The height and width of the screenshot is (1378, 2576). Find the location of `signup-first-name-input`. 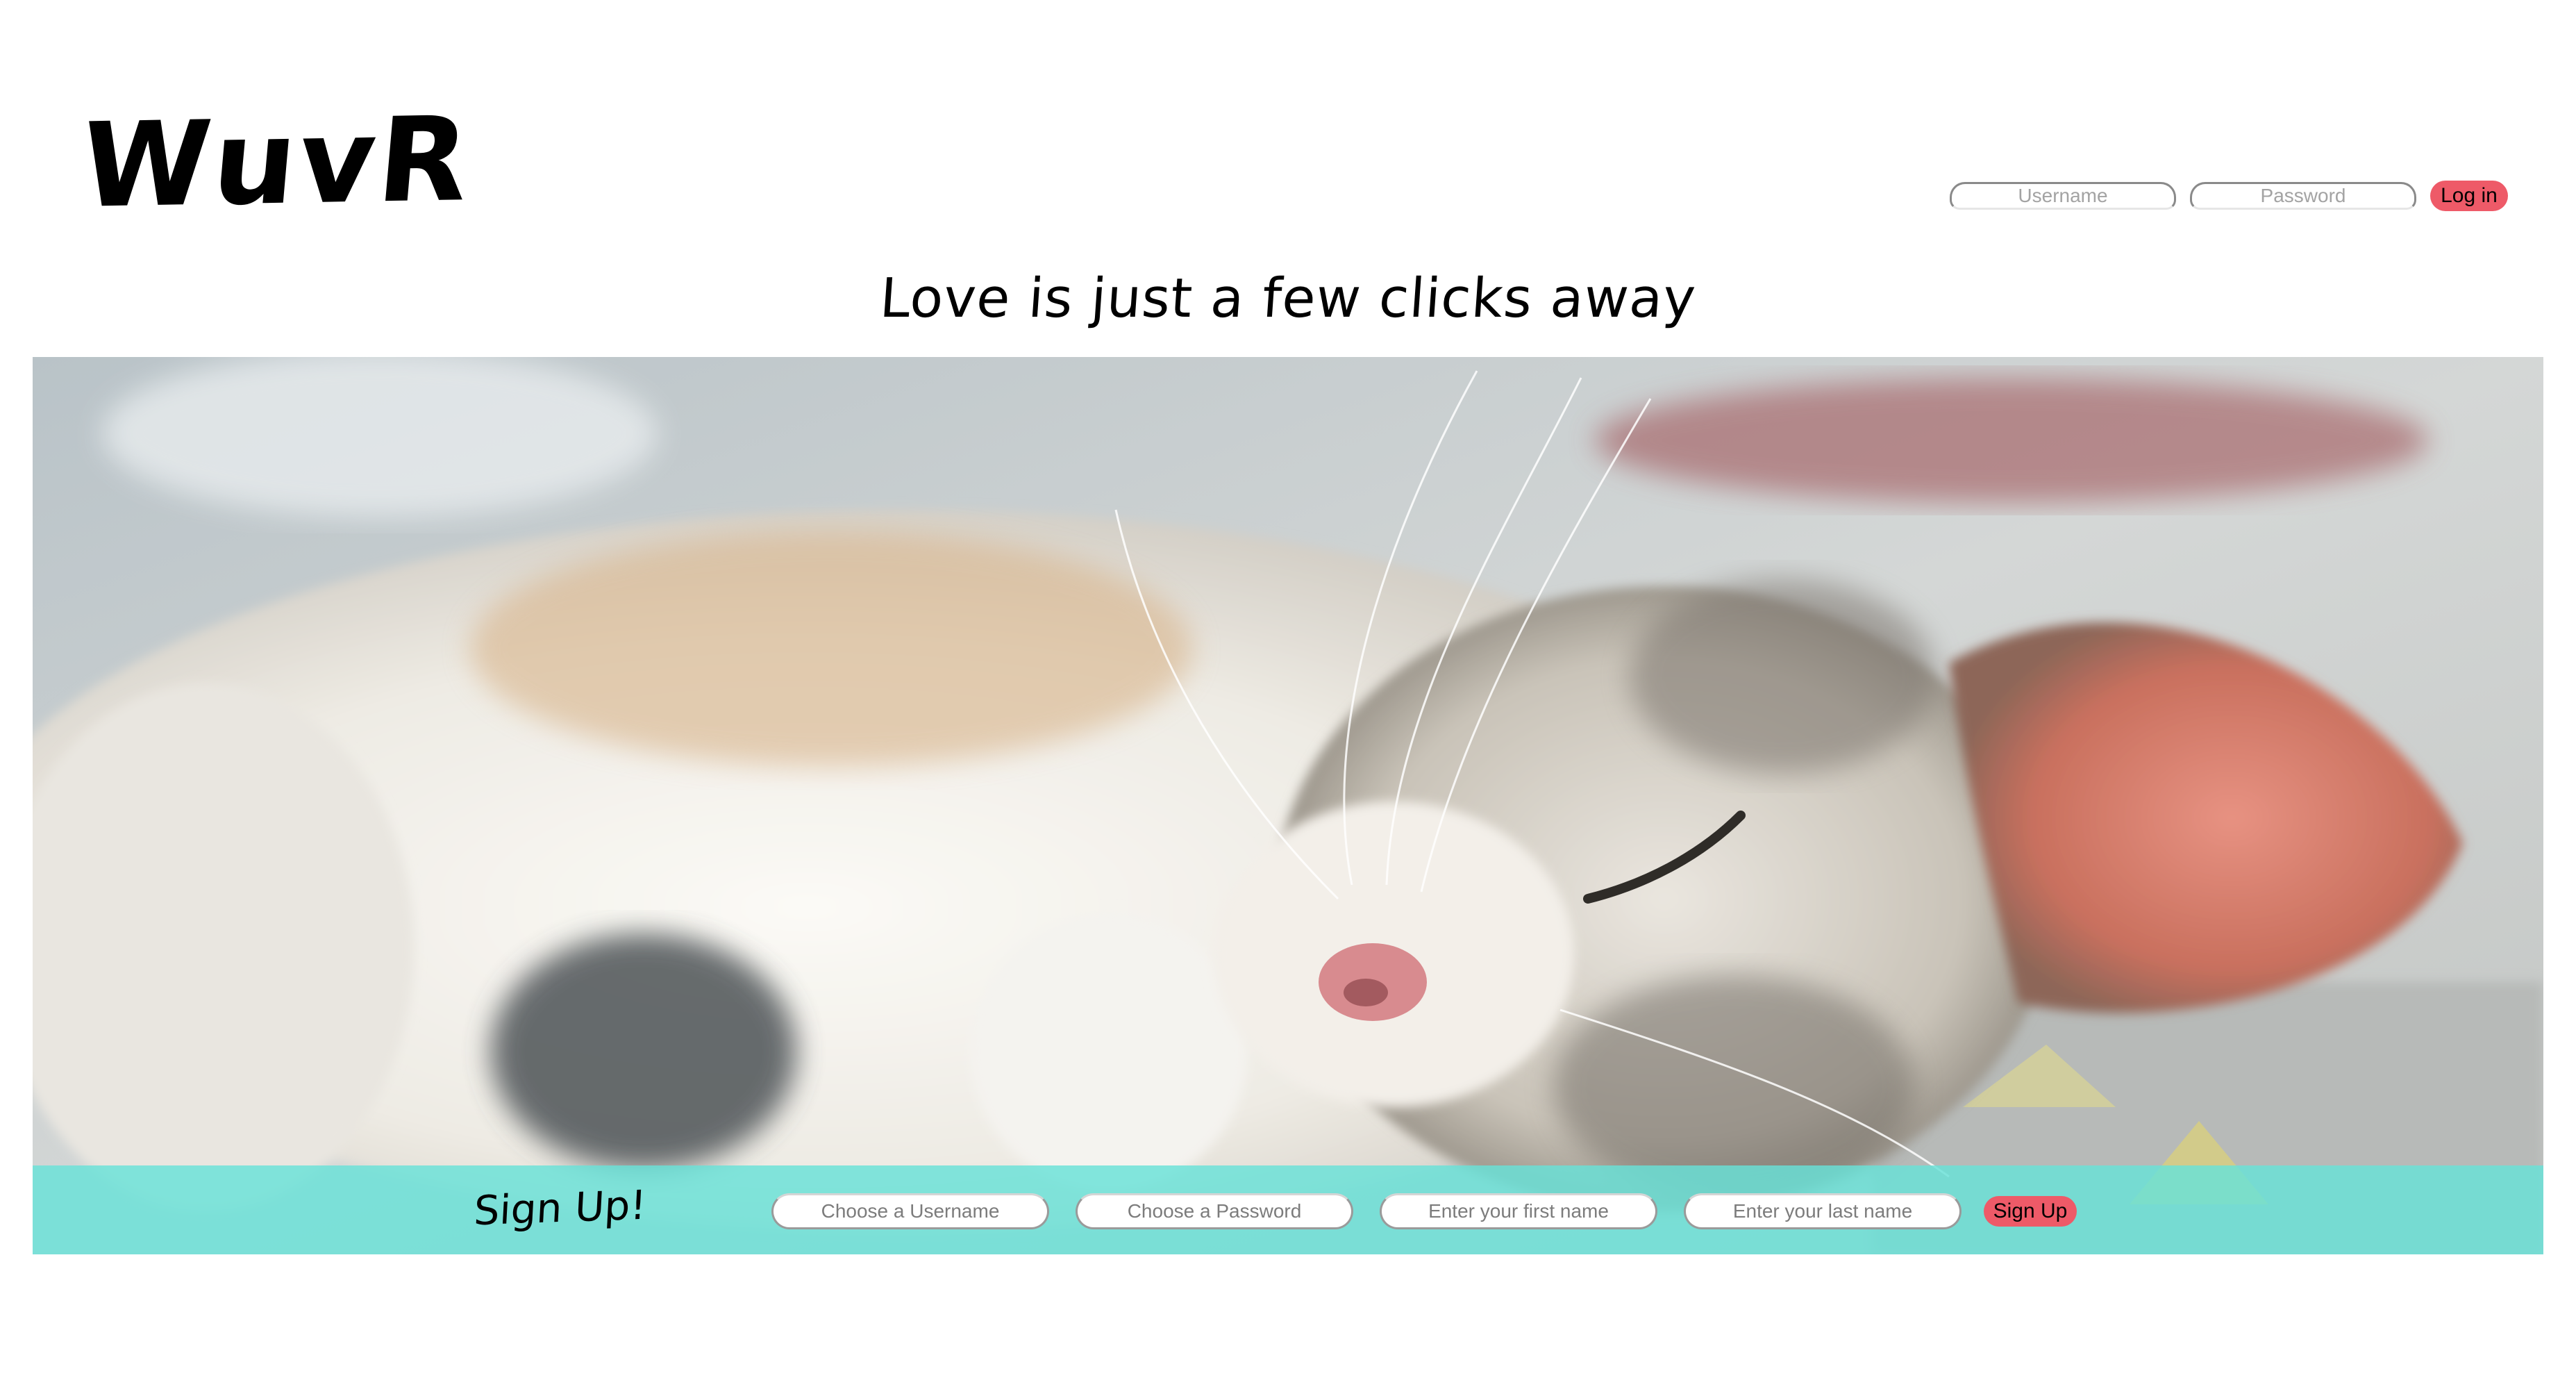

signup-first-name-input is located at coordinates (1518, 1211).